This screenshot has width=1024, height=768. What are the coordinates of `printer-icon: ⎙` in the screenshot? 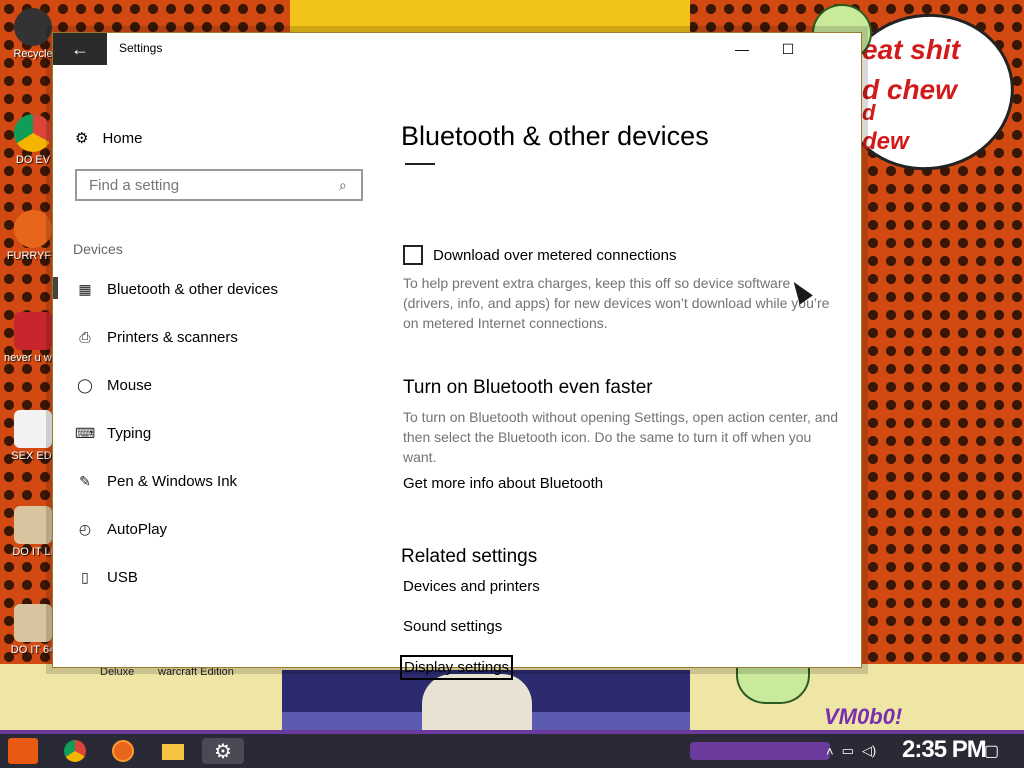 It's located at (85, 336).